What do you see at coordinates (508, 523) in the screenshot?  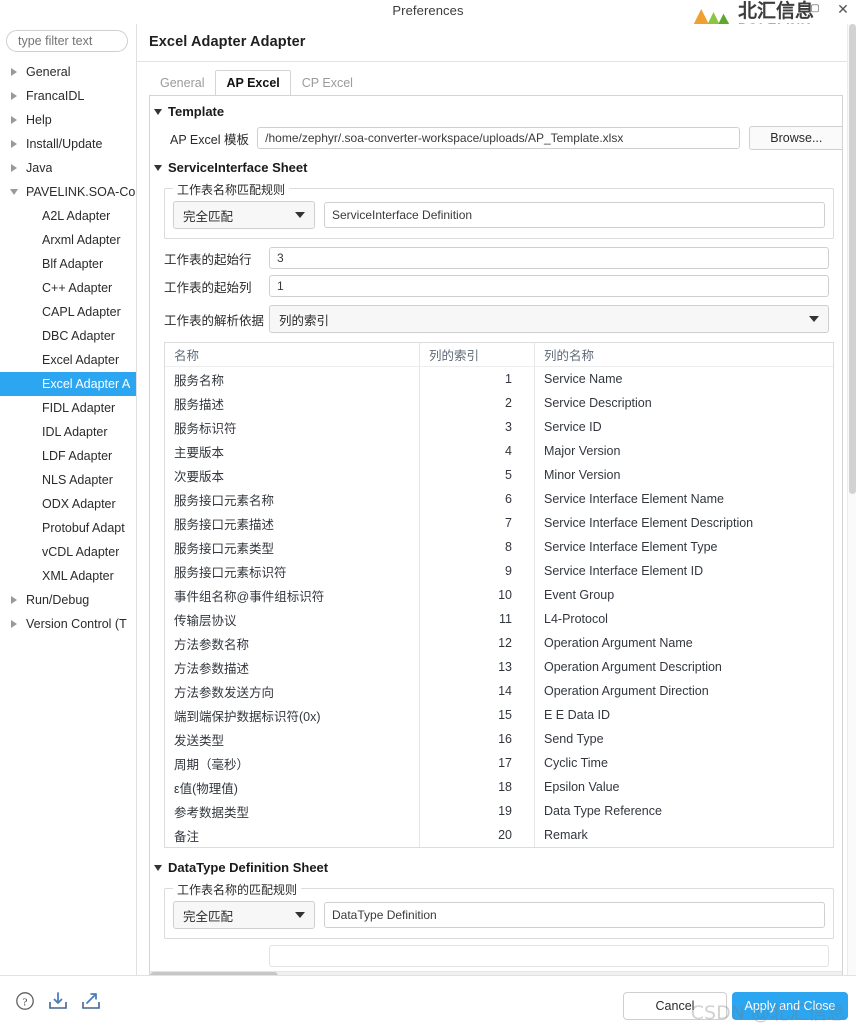 I see `table-cell: 7` at bounding box center [508, 523].